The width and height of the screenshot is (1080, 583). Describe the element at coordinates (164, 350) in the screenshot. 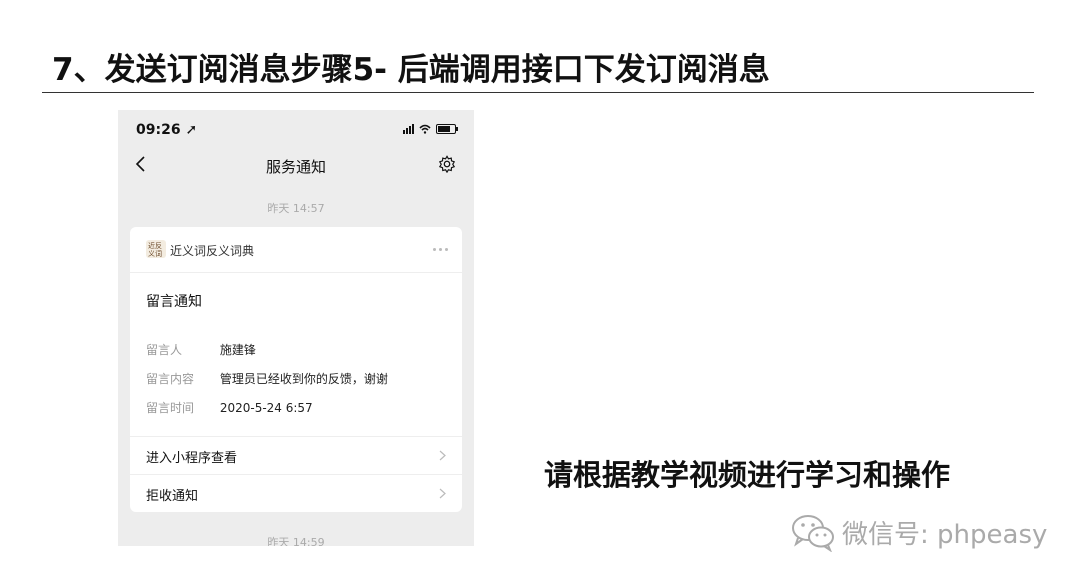

I see `field-label: 留言人` at that location.